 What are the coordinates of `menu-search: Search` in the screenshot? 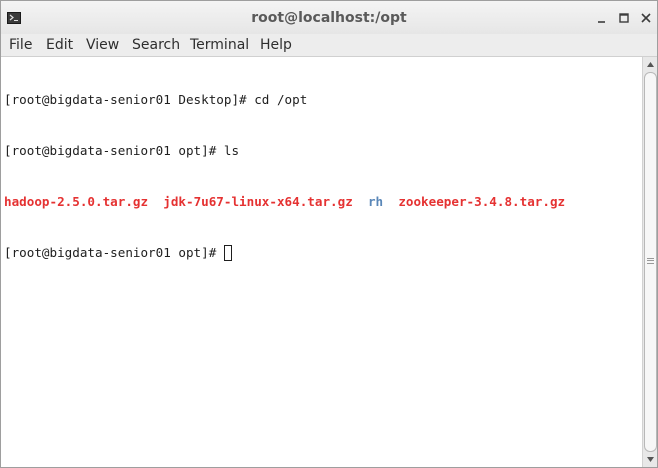 It's located at (156, 45).